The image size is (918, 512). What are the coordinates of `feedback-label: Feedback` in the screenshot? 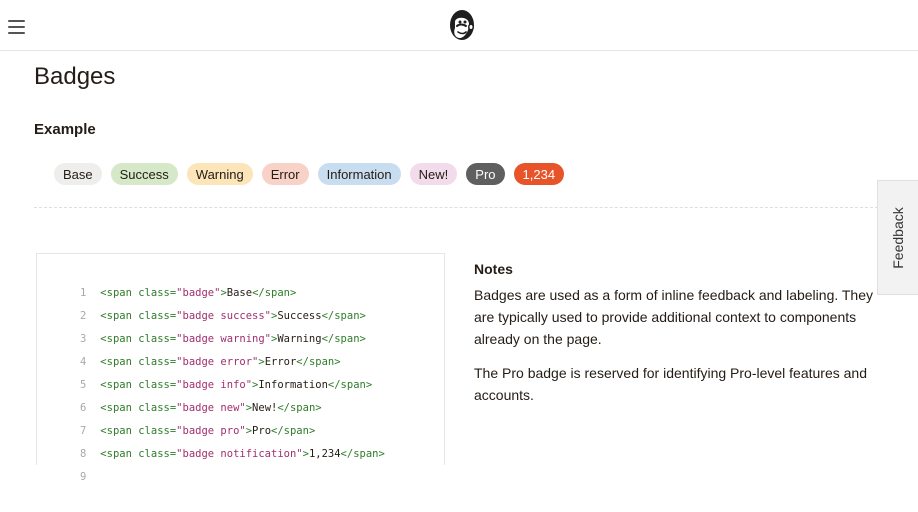 It's located at (898, 237).